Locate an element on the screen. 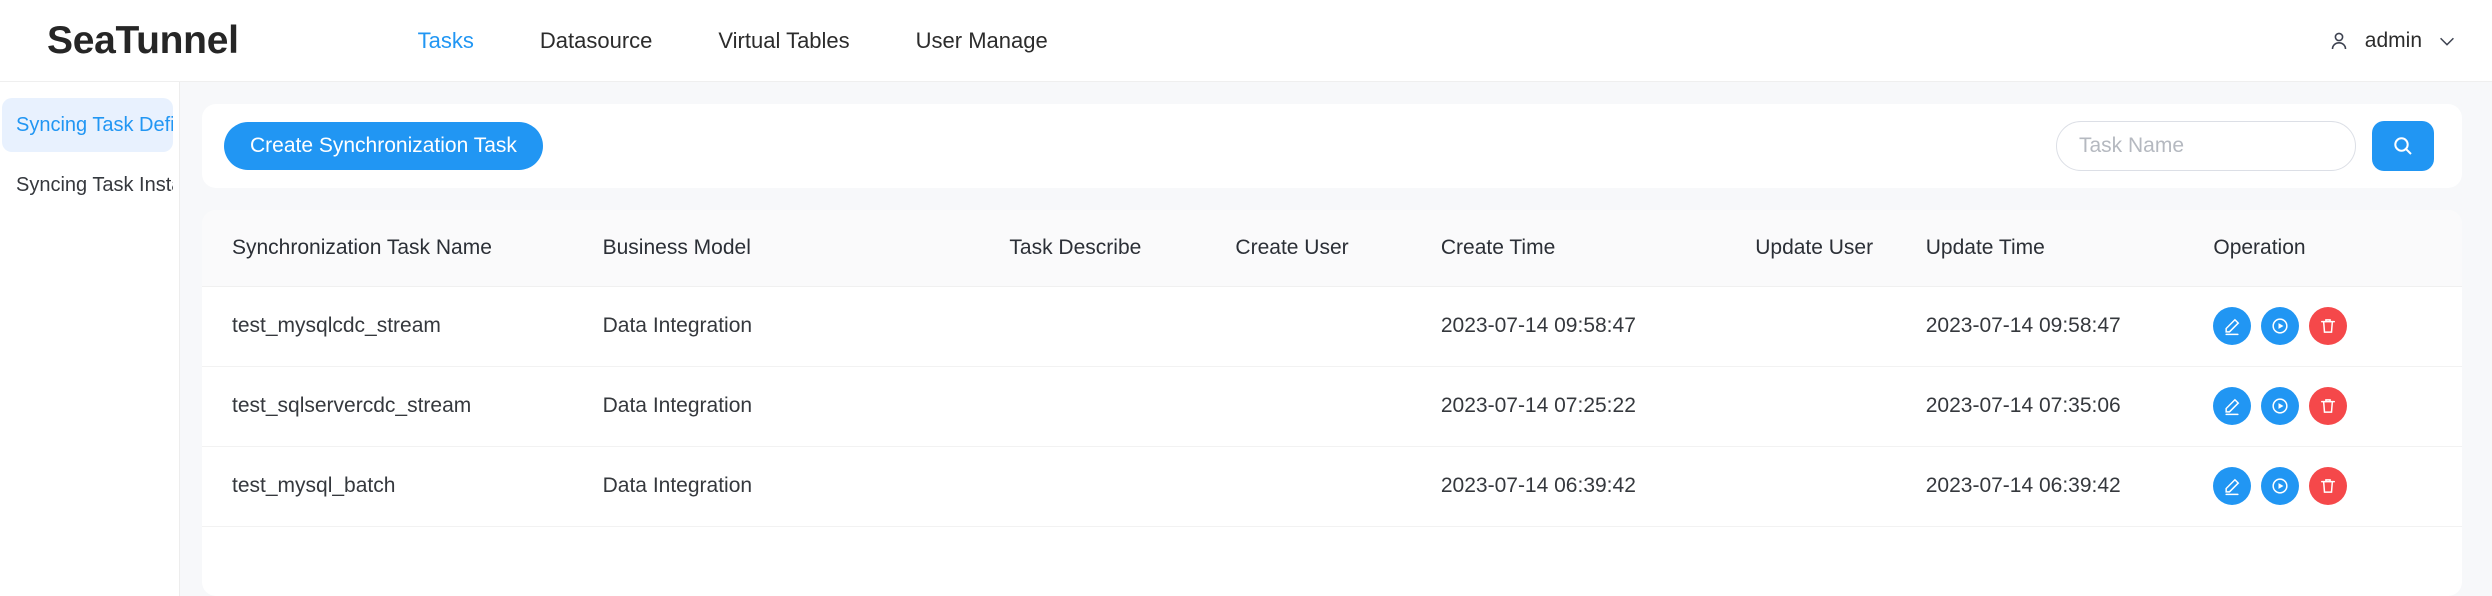  cell-create-time: 2023-07-14 07:25:22 is located at coordinates (1598, 406).